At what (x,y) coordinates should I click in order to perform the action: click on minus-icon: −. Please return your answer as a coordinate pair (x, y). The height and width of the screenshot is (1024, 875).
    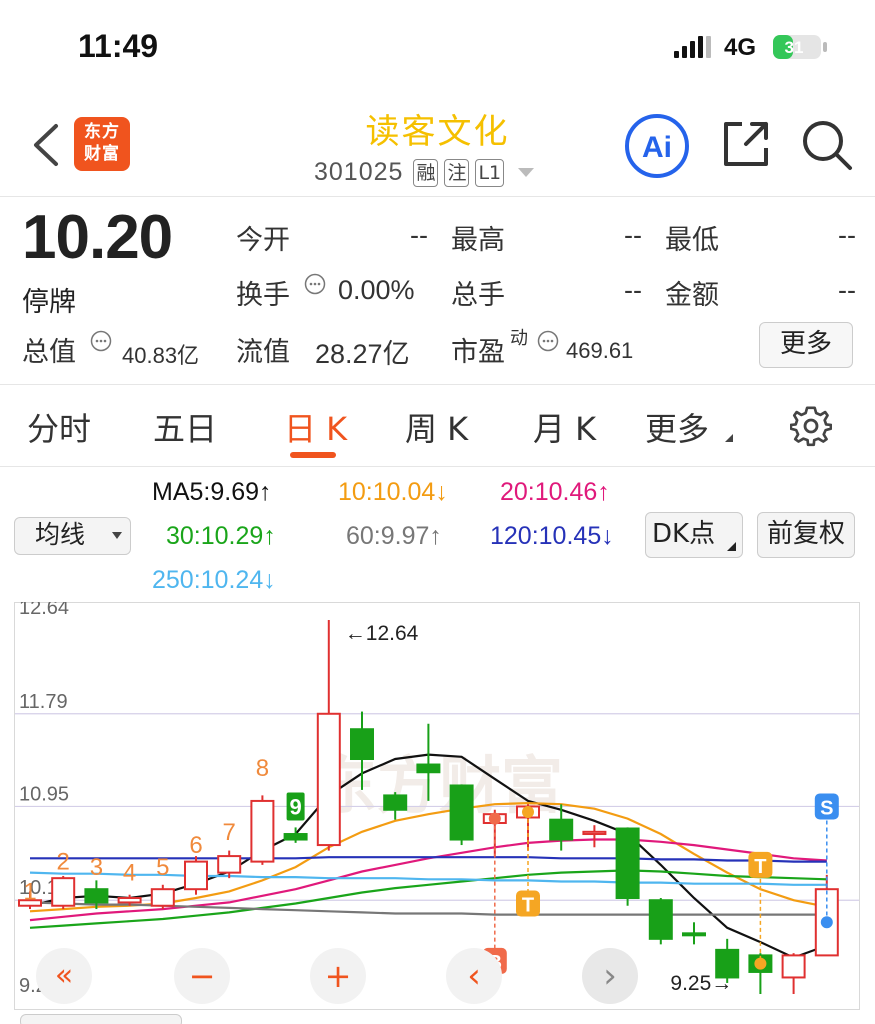
    Looking at the image, I should click on (202, 976).